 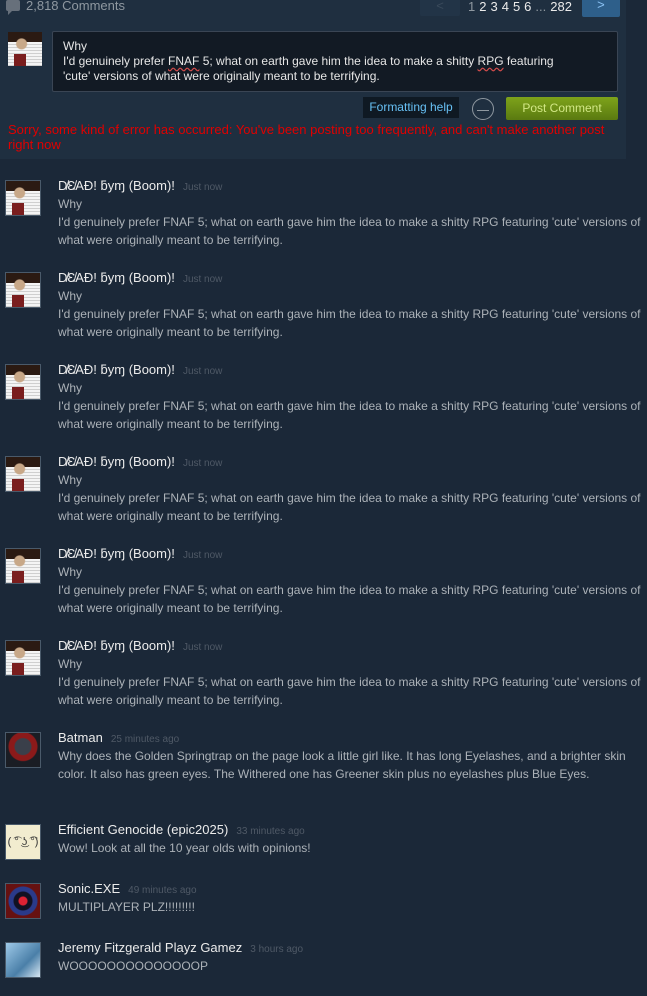 What do you see at coordinates (270, 831) in the screenshot?
I see `comment-timestamp: 33 minutes ago` at bounding box center [270, 831].